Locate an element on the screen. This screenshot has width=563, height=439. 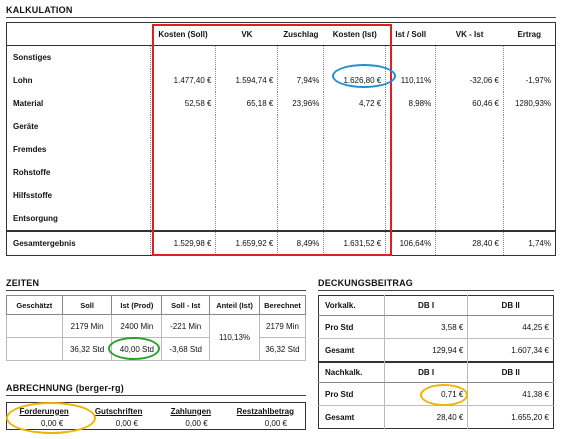
kalkulation-row: Sonstiges is located at coordinates (281, 57).